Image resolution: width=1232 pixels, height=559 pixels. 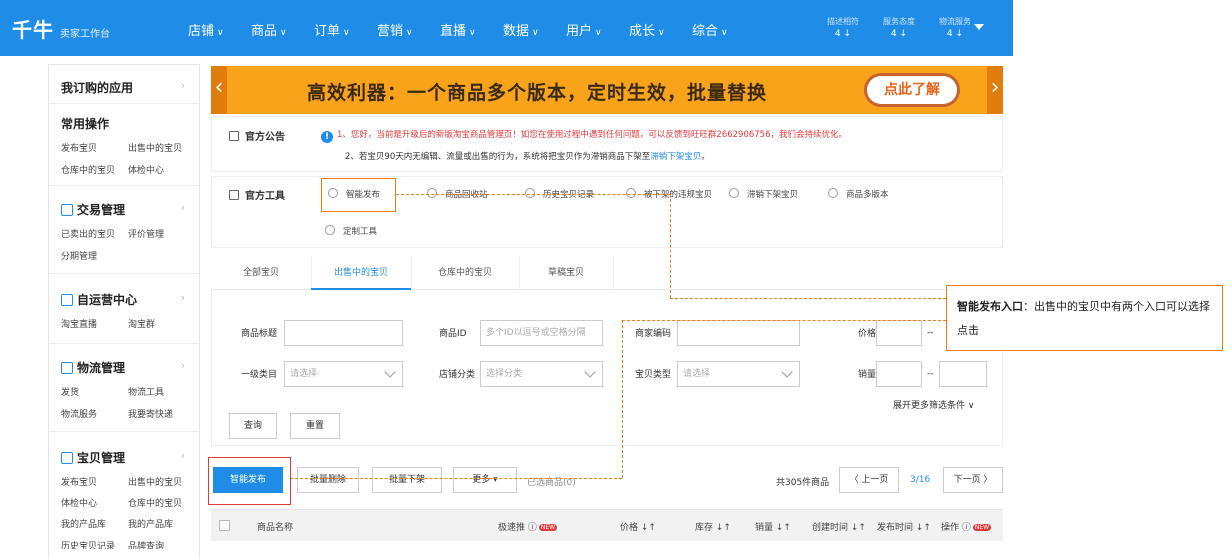 What do you see at coordinates (161, 391) in the screenshot?
I see `sidebar-link: 物流工具` at bounding box center [161, 391].